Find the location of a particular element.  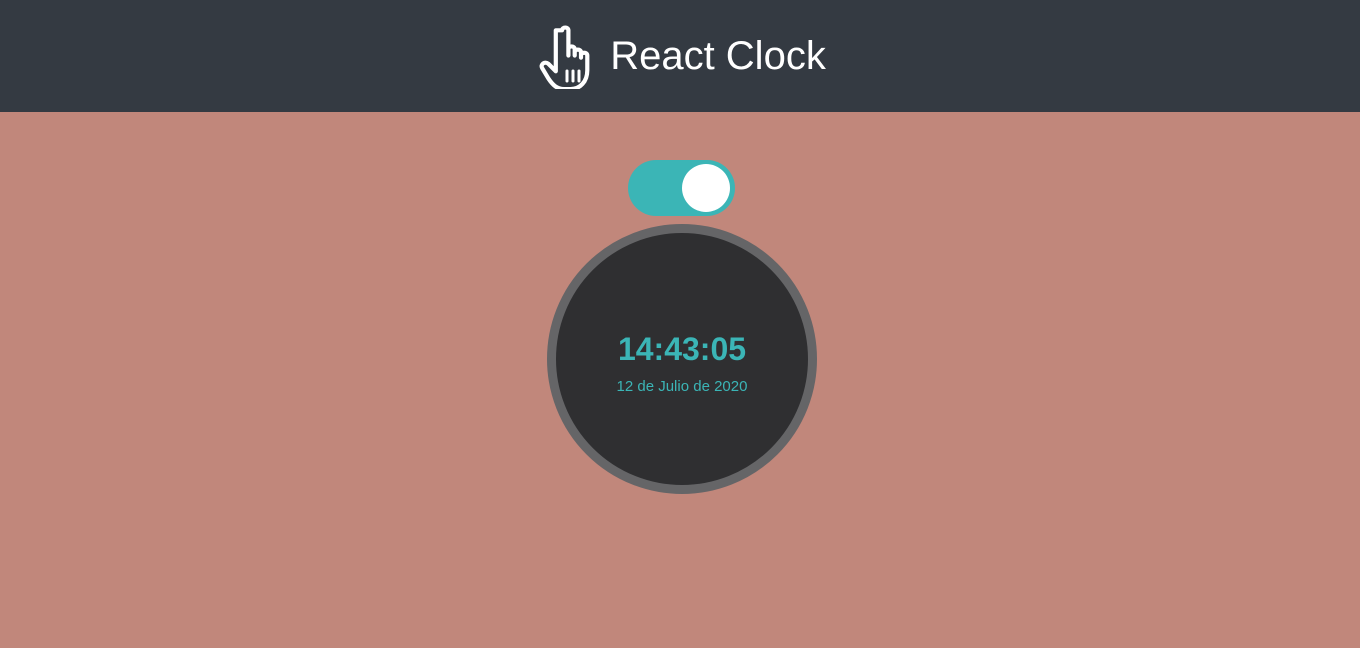

theme-toggle is located at coordinates (681, 188).